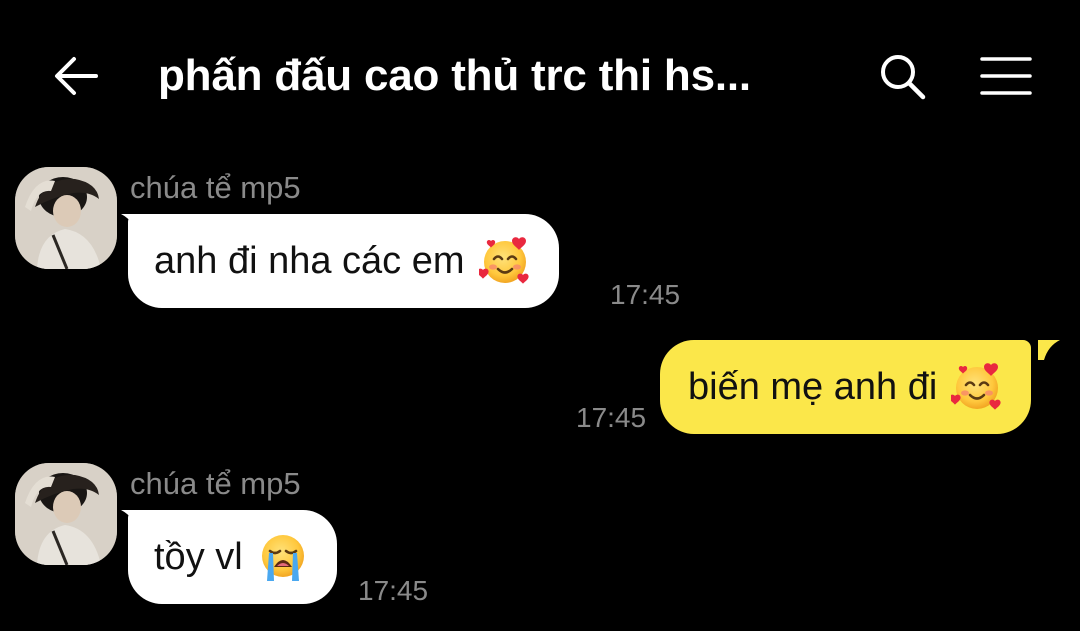 Image resolution: width=1080 pixels, height=631 pixels. I want to click on menu-button, so click(1006, 77).